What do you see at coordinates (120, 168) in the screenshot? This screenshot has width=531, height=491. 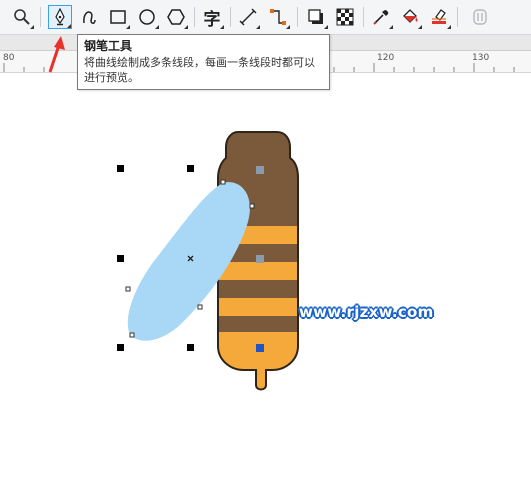 I see `handle-top-left` at bounding box center [120, 168].